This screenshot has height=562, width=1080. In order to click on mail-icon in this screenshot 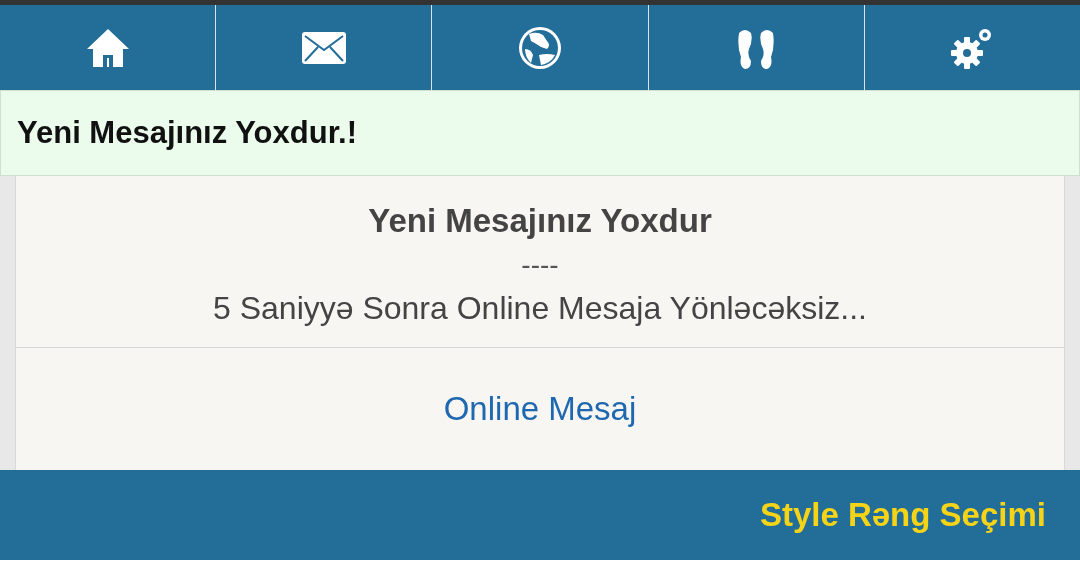, I will do `click(323, 47)`.